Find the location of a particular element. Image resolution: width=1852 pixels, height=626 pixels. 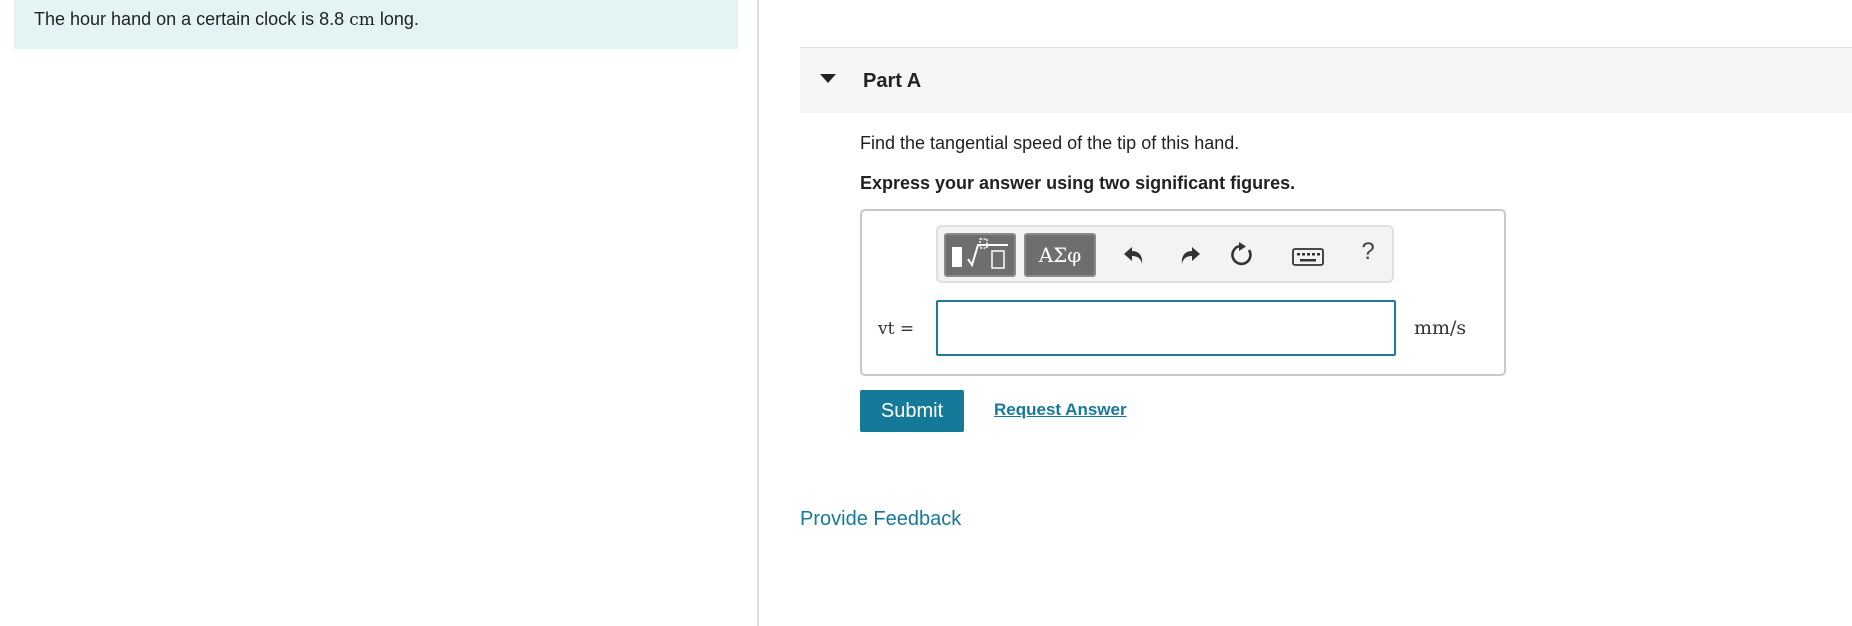

request-answer-link: Request Answer is located at coordinates (1060, 410).